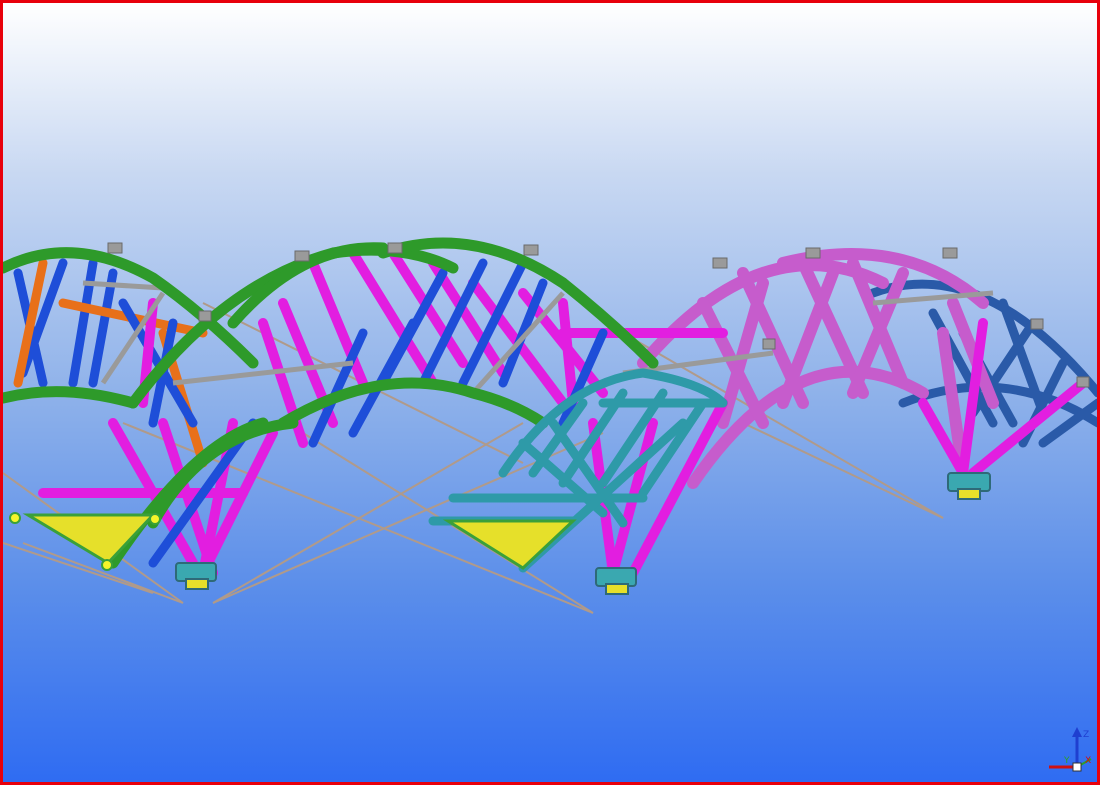 The image size is (1100, 785). Describe the element at coordinates (1077, 767) in the screenshot. I see `axis-origin` at that location.